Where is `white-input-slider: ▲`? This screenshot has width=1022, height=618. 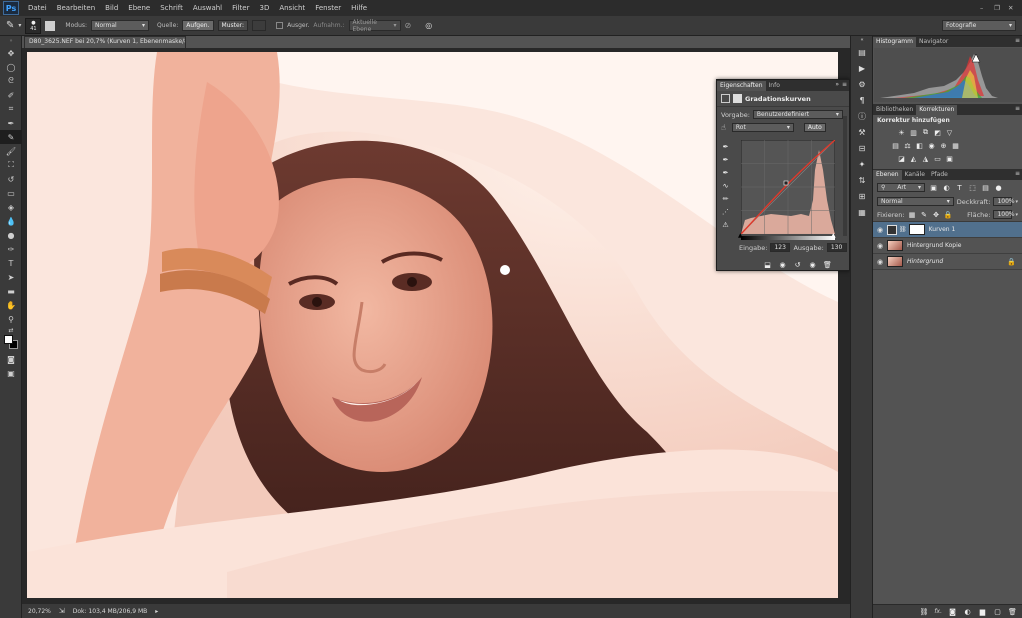 white-input-slider: ▲ is located at coordinates (833, 235).